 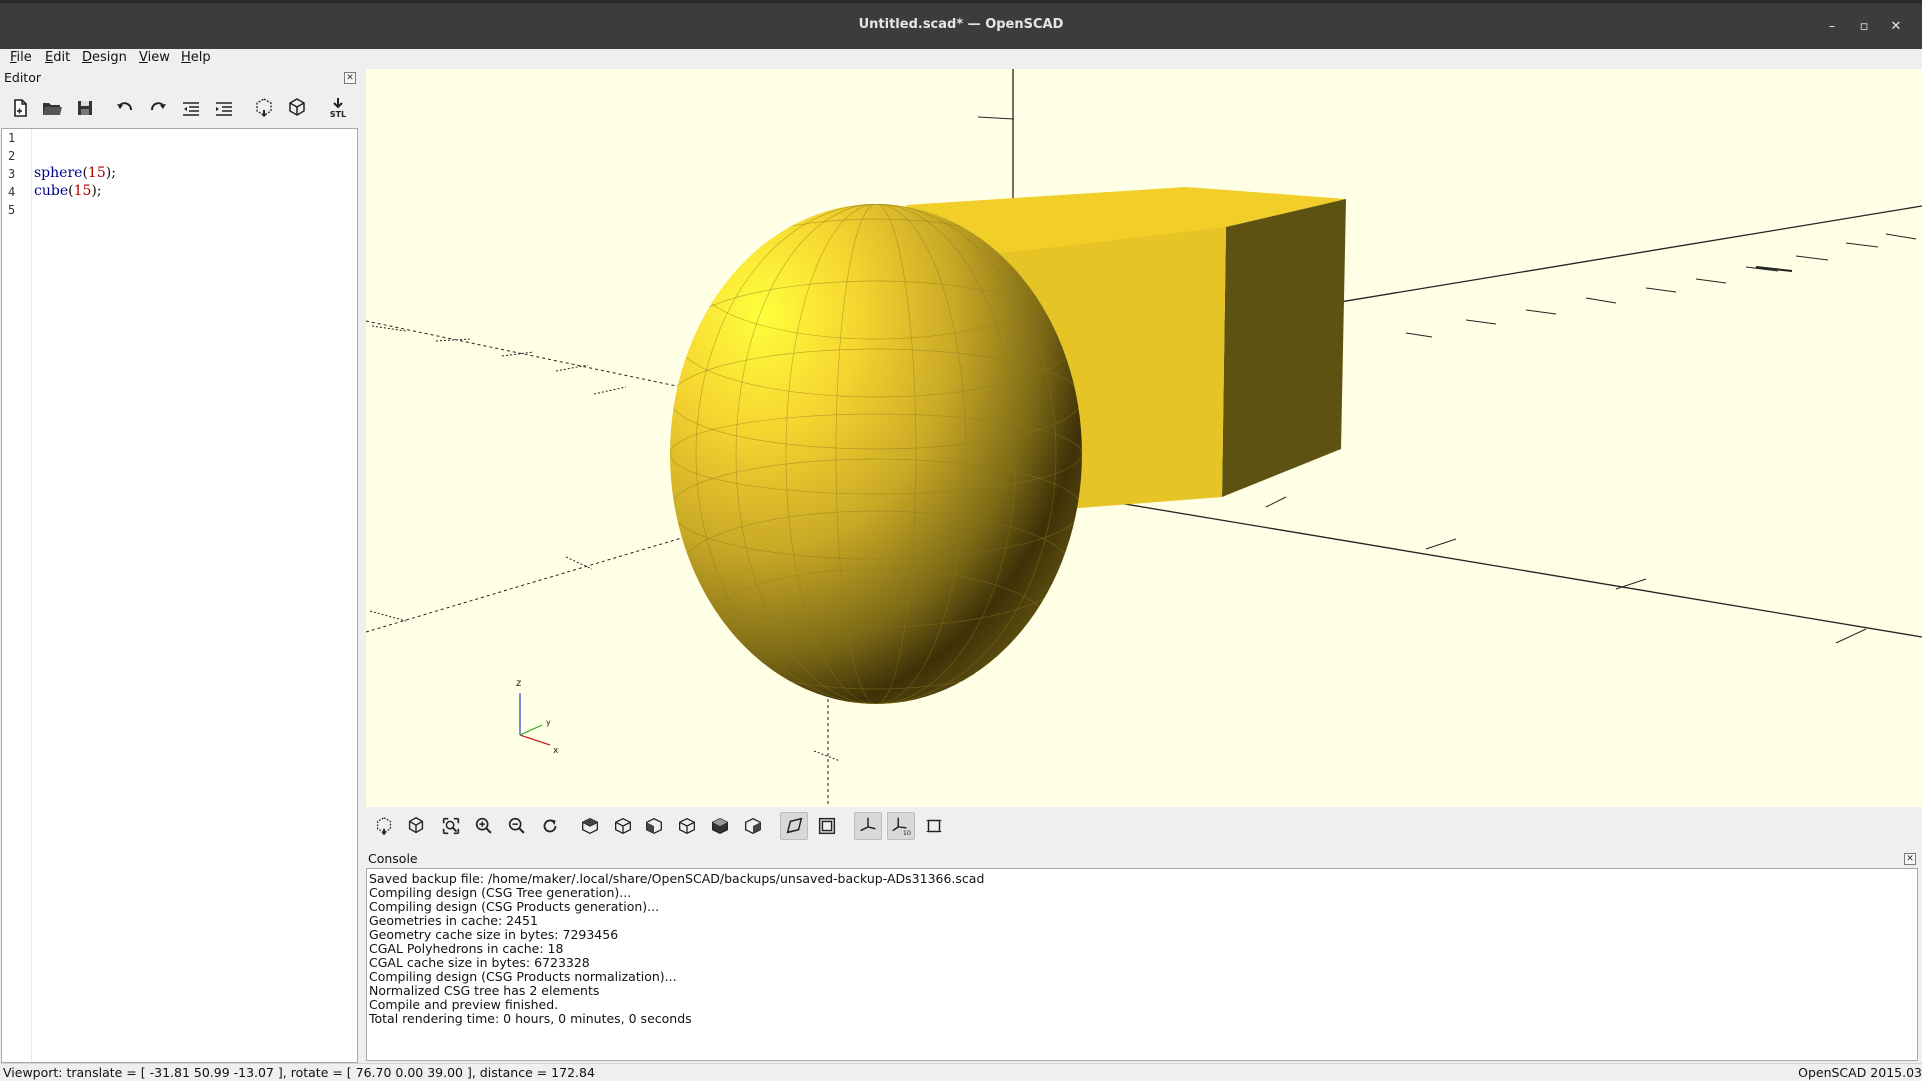 I want to click on view-all-icon, so click(x=451, y=826).